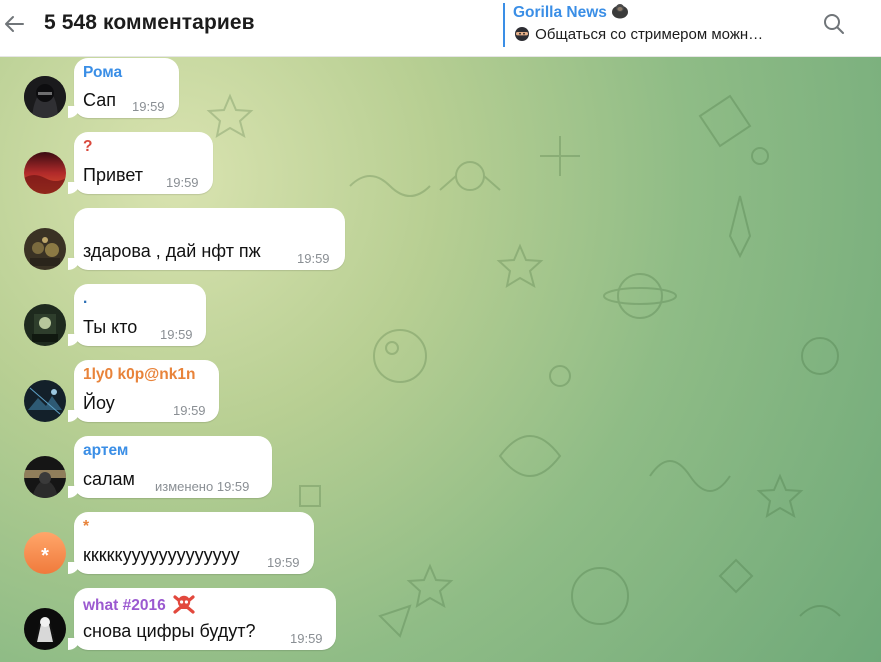  I want to click on pinned-channel-name: Gorilla News, so click(661, 12).